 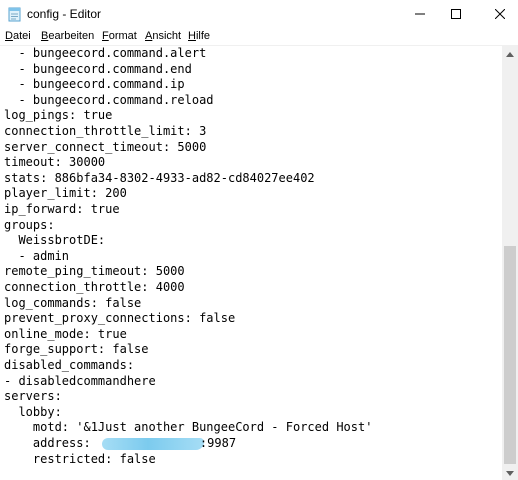 I want to click on menu-bar: Datei Bearbeiten Format Ansicht Hilfe, so click(x=259, y=36).